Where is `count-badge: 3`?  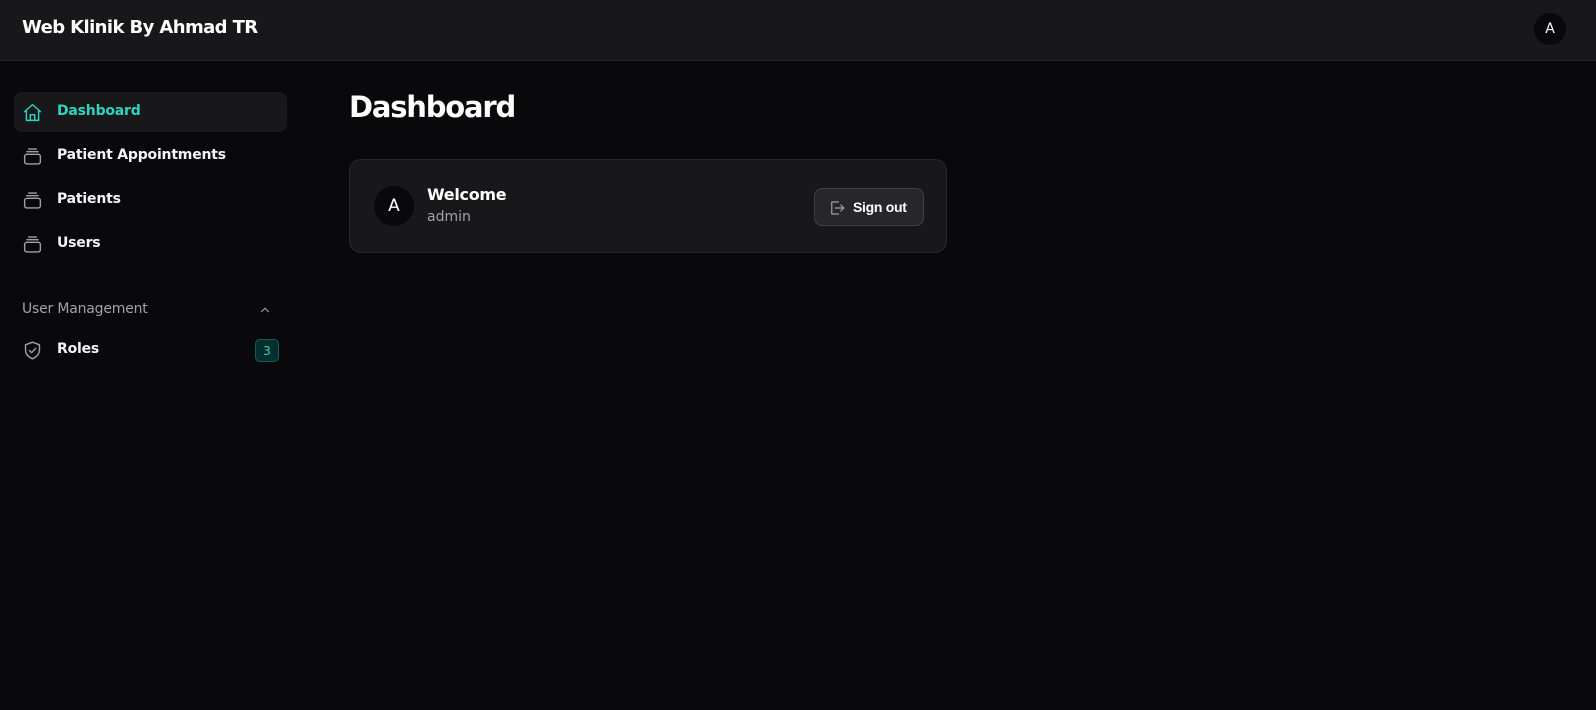 count-badge: 3 is located at coordinates (267, 350).